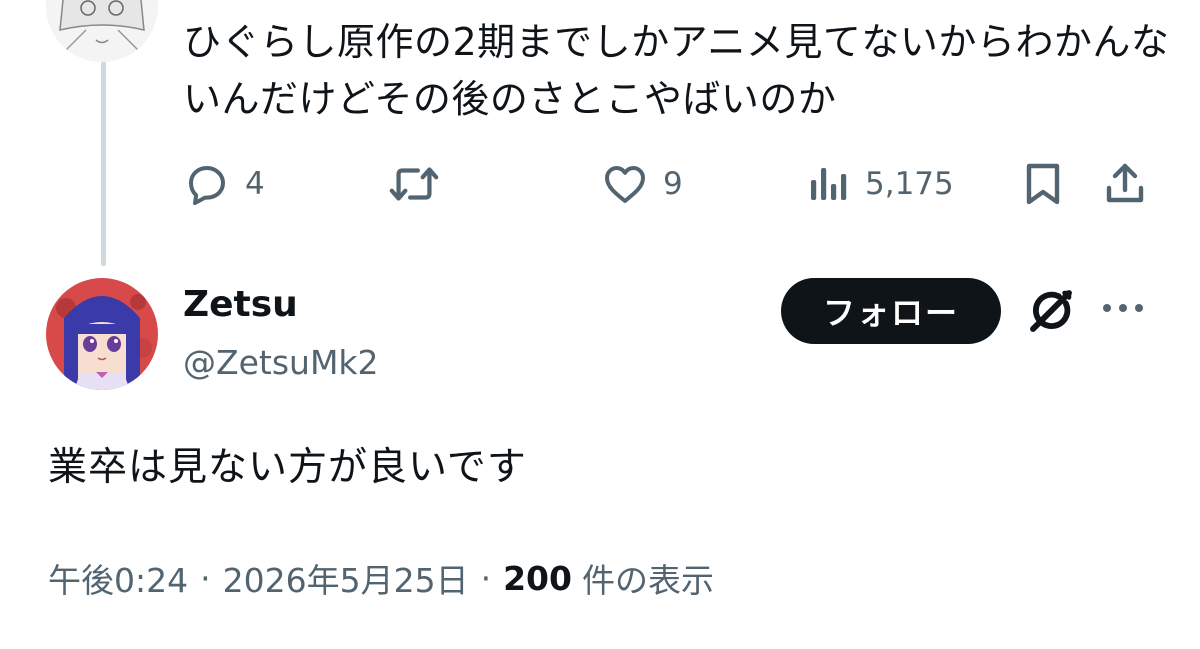  I want to click on tweet-date: 2026年5月25日, so click(346, 578).